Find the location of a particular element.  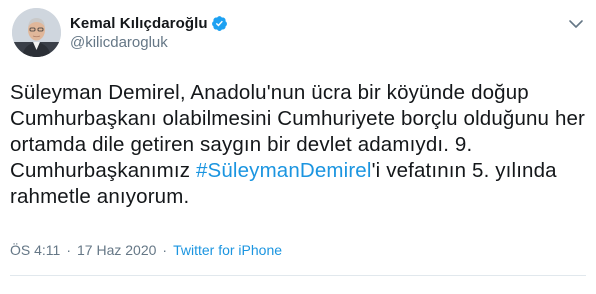

verified-badge-icon is located at coordinates (219, 23).